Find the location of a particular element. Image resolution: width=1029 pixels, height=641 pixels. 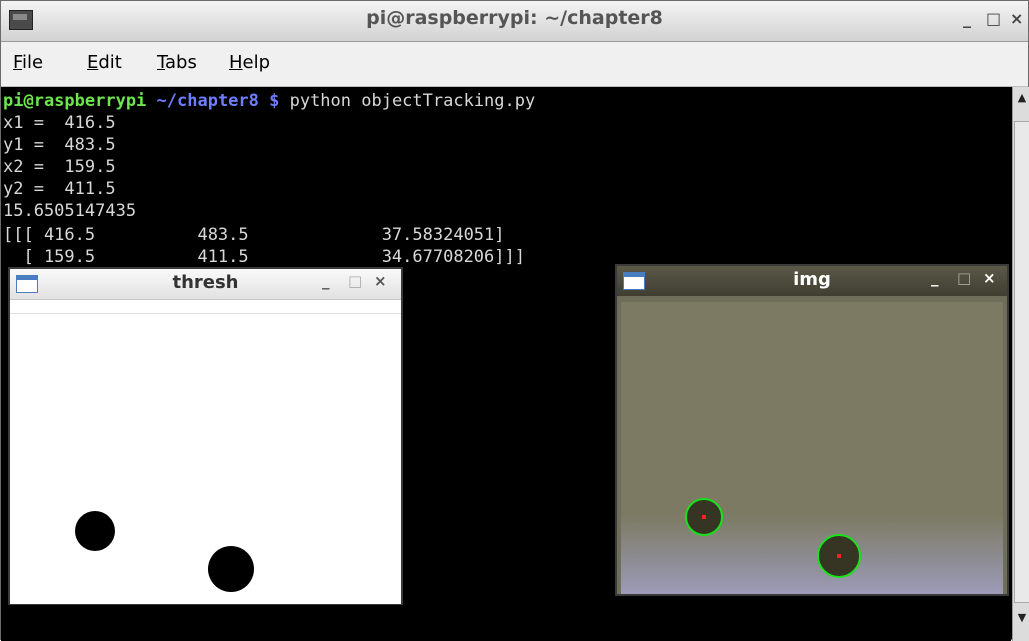

menu-tabs-label: abs is located at coordinates (181, 62).